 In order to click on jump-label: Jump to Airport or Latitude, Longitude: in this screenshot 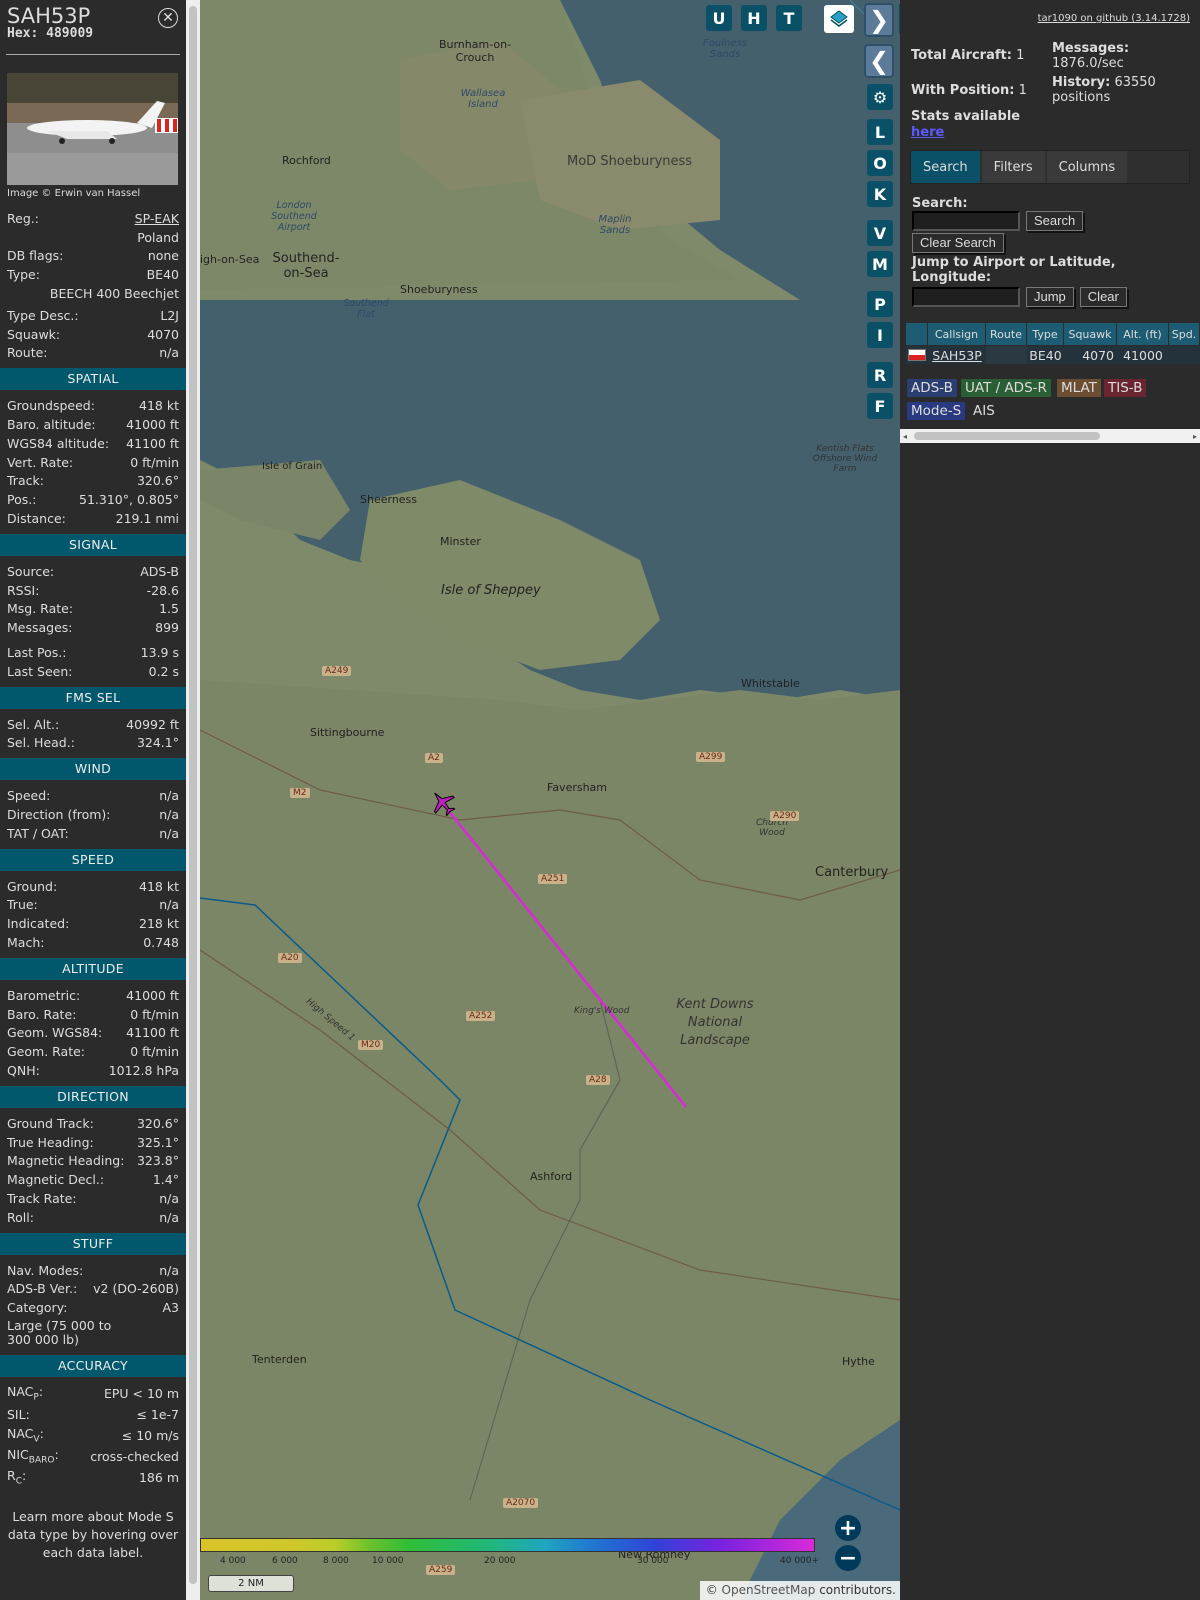, I will do `click(1014, 270)`.